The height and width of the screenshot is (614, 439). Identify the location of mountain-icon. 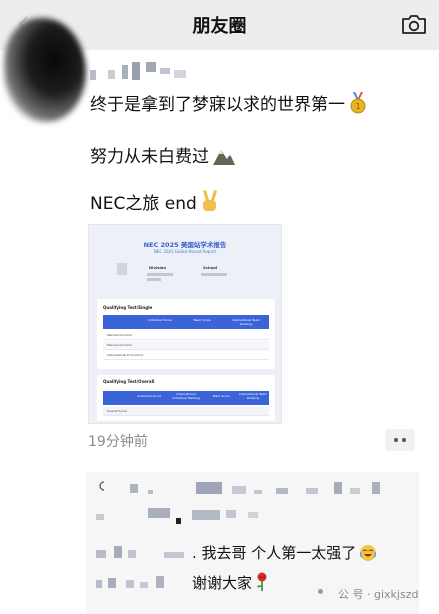
(224, 157).